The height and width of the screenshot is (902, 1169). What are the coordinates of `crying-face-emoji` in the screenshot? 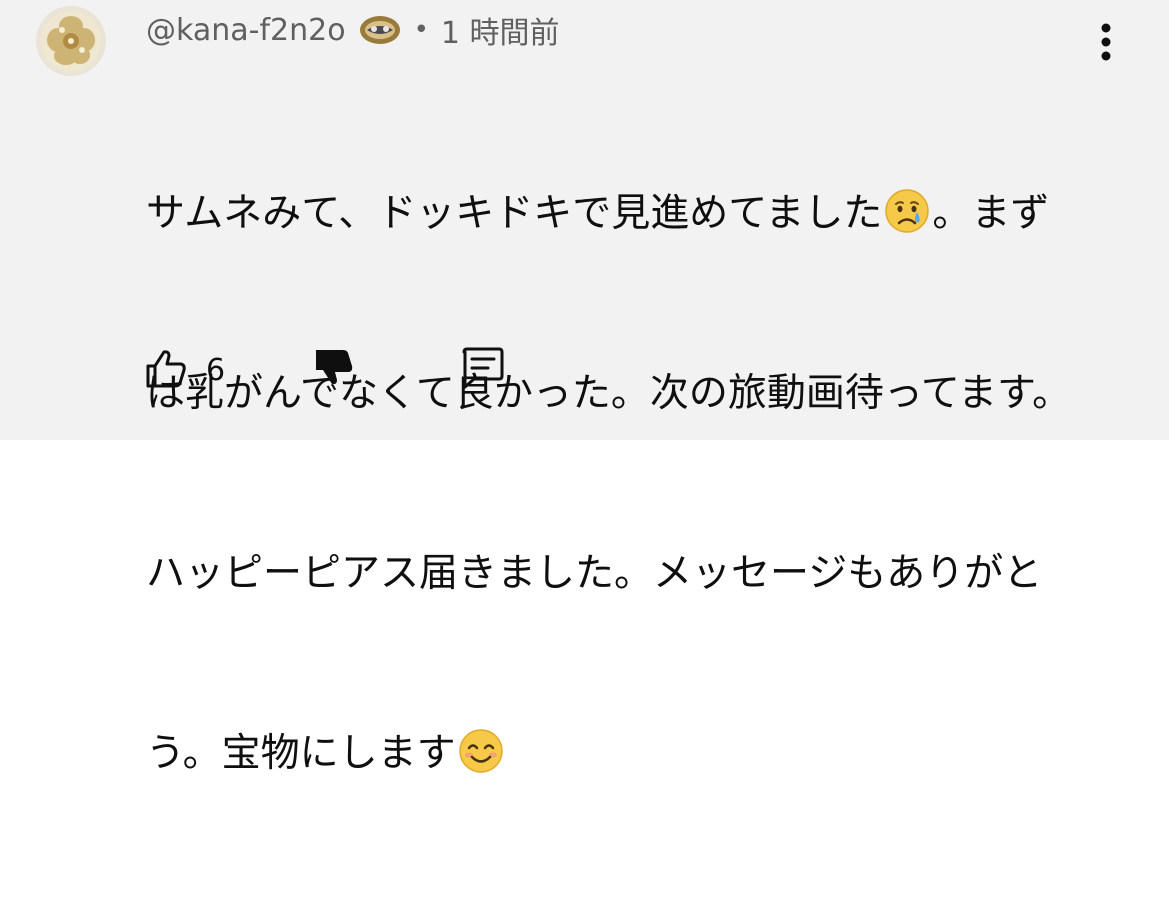 It's located at (907, 211).